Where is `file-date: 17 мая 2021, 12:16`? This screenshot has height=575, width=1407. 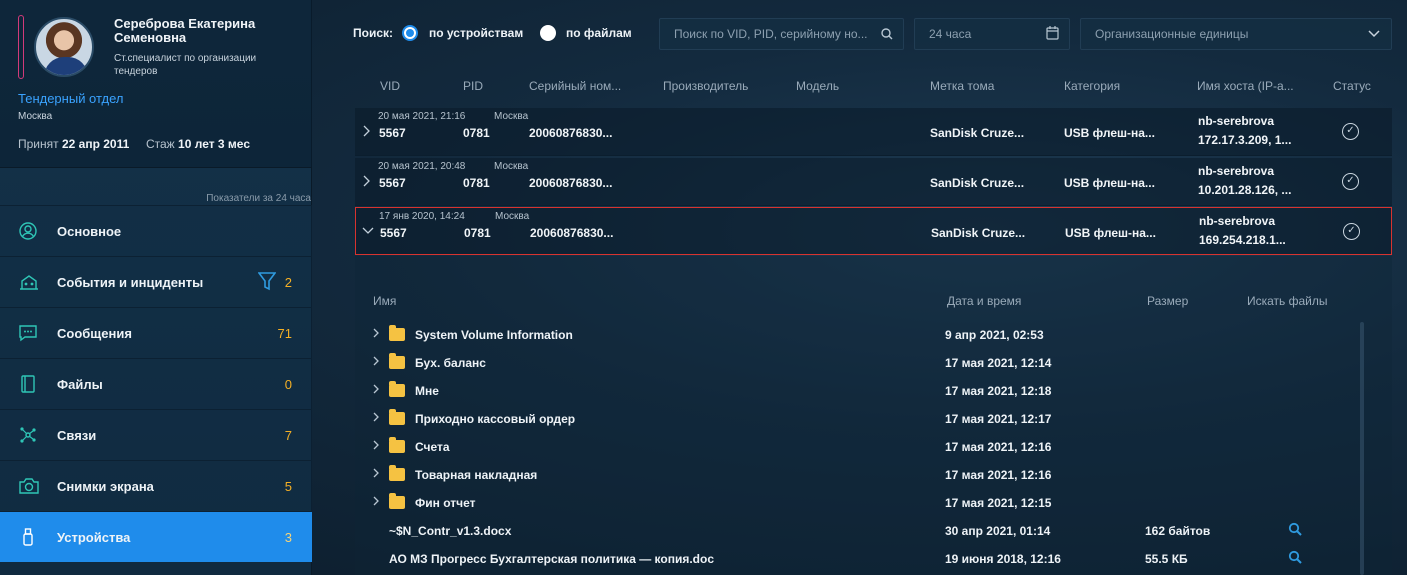 file-date: 17 мая 2021, 12:16 is located at coordinates (998, 447).